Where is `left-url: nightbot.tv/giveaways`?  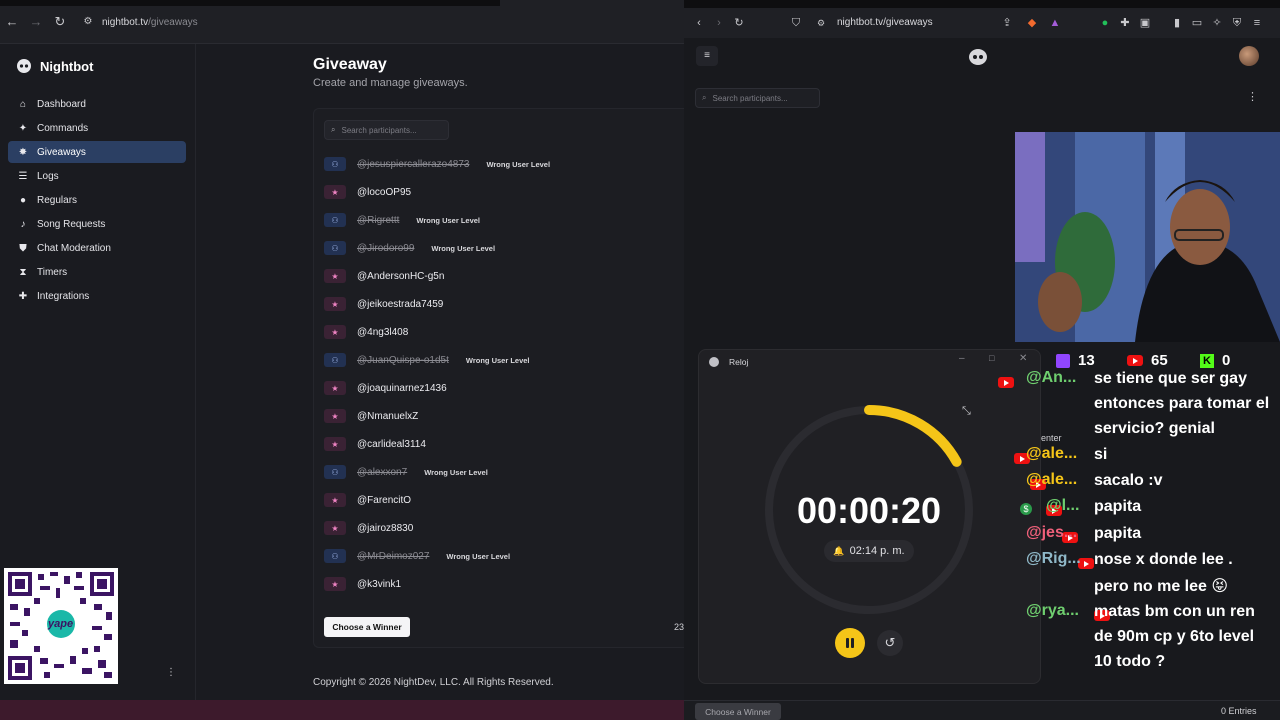 left-url: nightbot.tv/giveaways is located at coordinates (150, 22).